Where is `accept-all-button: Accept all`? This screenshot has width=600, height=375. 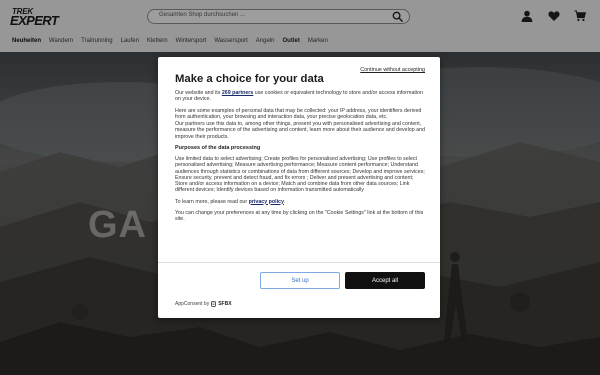
accept-all-button: Accept all is located at coordinates (385, 280).